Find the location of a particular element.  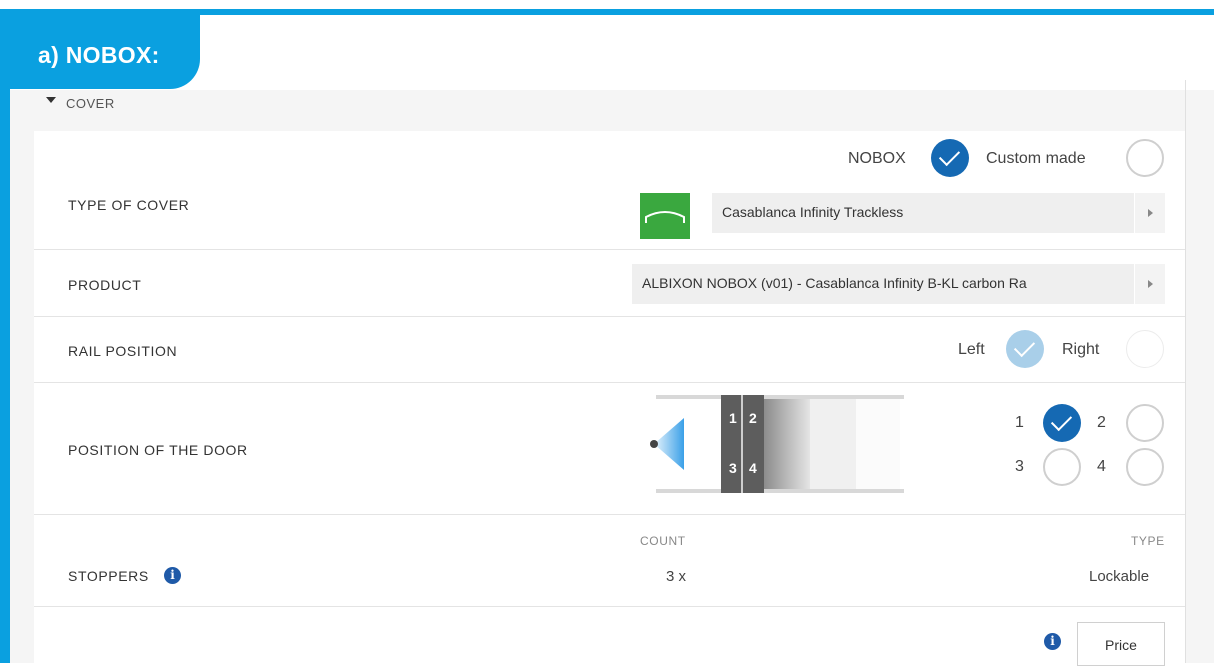

cover-type-select: Casablanca Infinity Trackless is located at coordinates (938, 213).